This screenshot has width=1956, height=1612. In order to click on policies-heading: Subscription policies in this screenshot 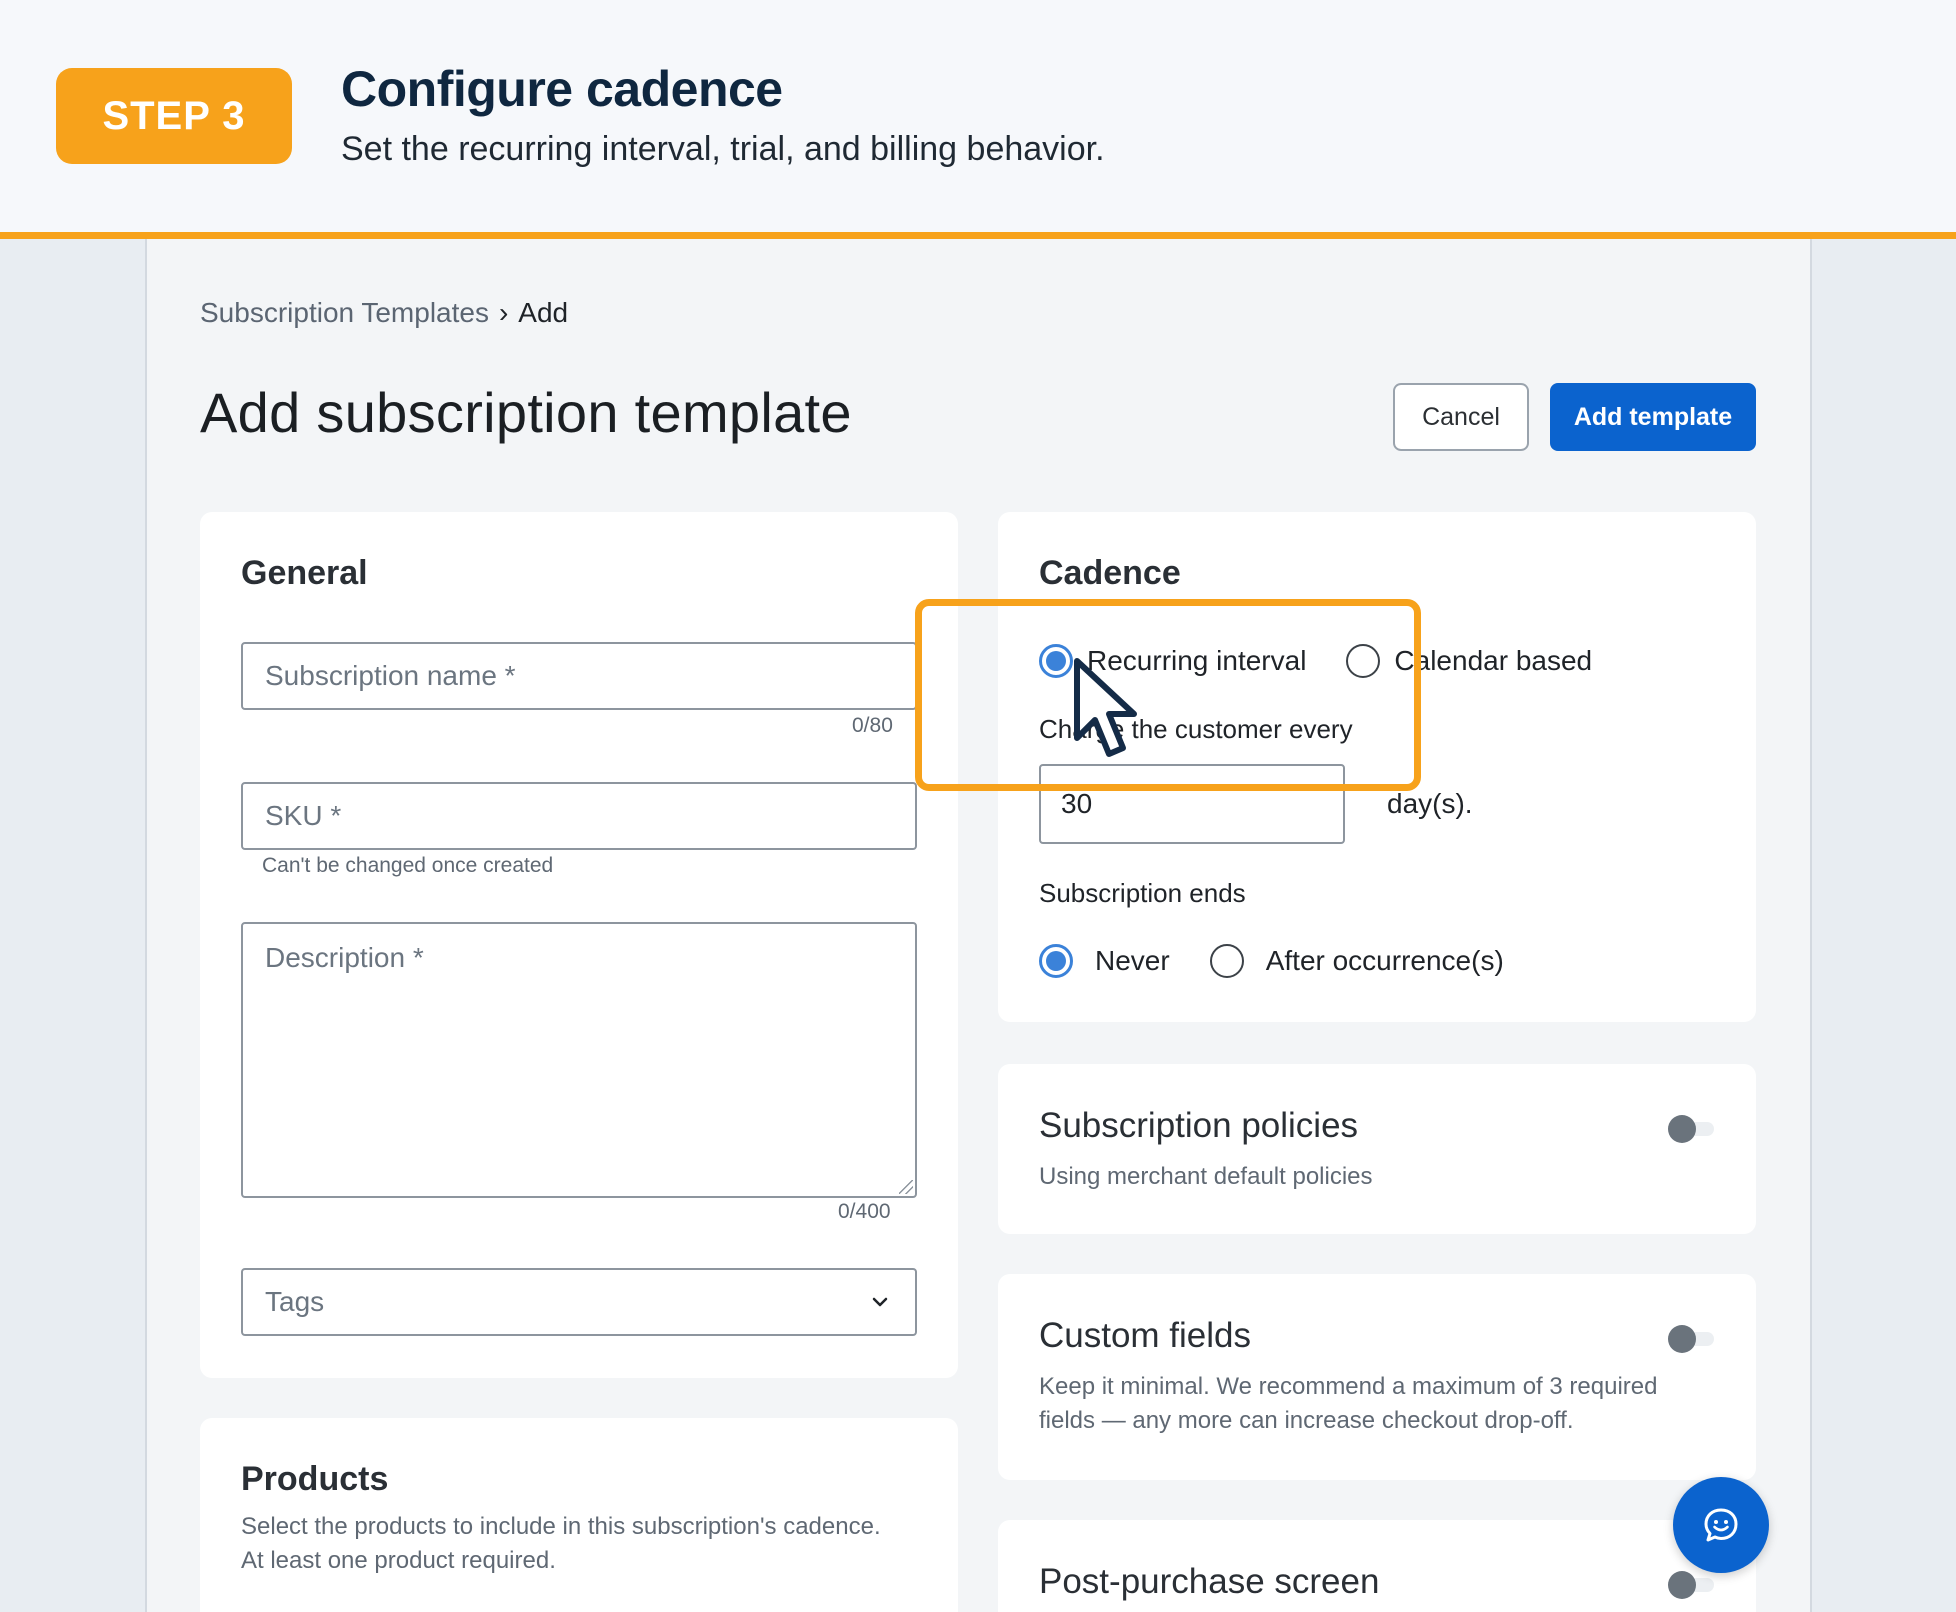, I will do `click(1199, 1125)`.